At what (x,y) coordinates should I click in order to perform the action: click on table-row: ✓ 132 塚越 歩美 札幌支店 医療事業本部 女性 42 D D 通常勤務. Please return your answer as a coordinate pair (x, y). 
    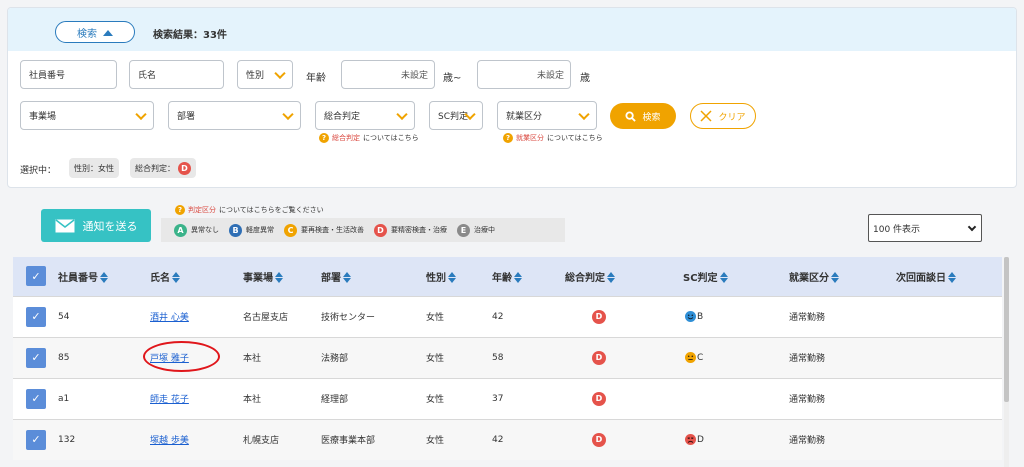
    Looking at the image, I should click on (507, 439).